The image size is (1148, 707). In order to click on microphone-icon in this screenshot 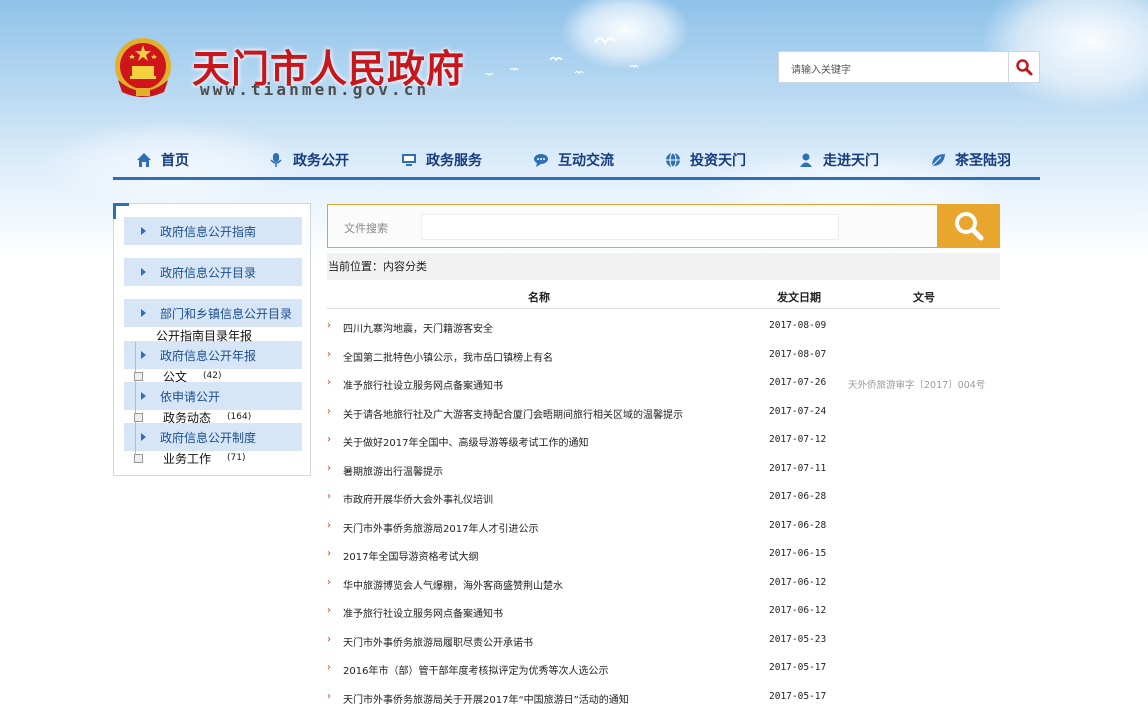, I will do `click(276, 160)`.